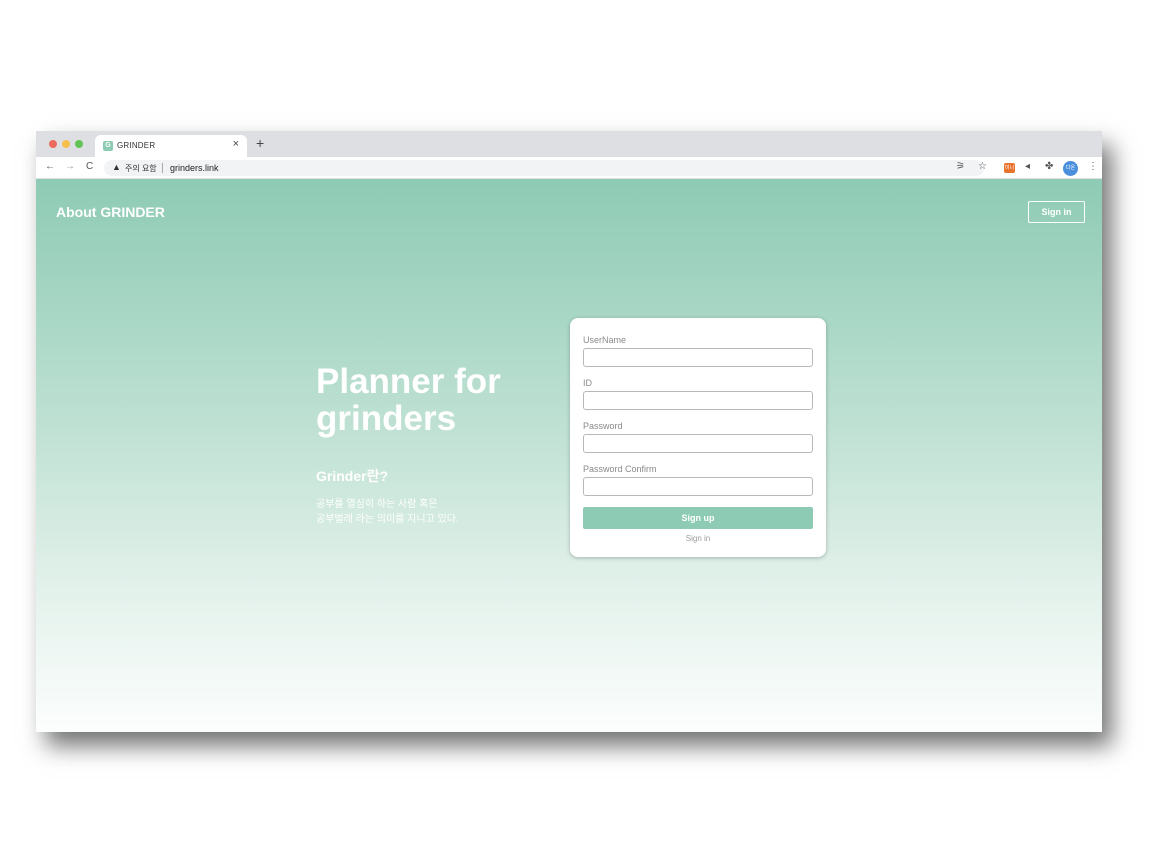 Image resolution: width=1164 pixels, height=866 pixels. Describe the element at coordinates (587, 383) in the screenshot. I see `id-label: ID` at that location.